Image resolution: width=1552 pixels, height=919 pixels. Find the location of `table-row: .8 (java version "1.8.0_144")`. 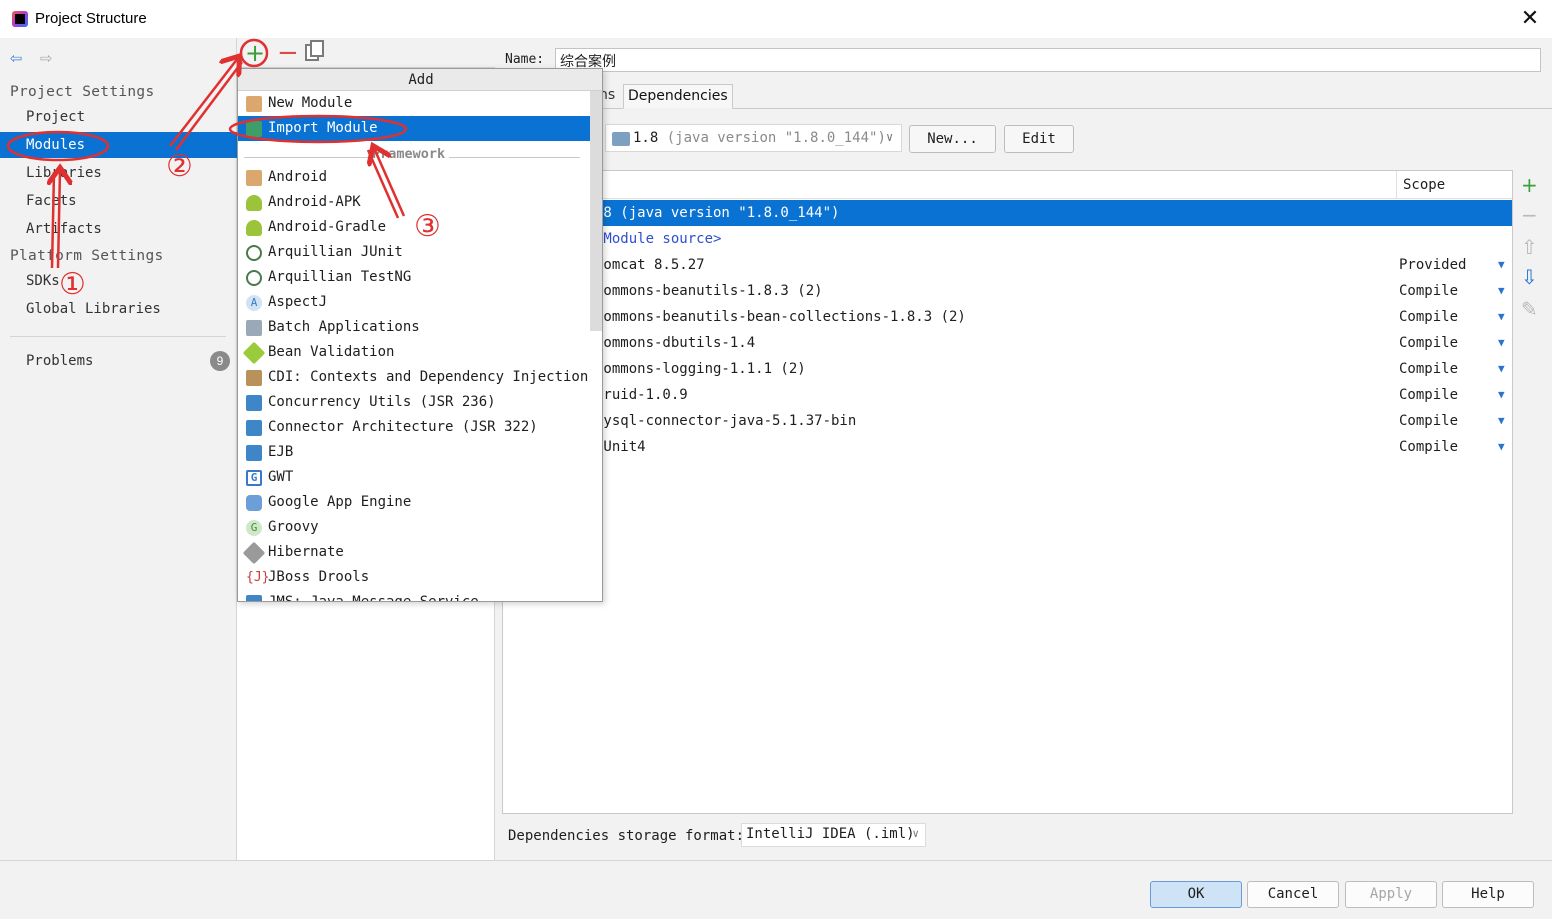

table-row: .8 (java version "1.8.0_144") is located at coordinates (1007, 213).